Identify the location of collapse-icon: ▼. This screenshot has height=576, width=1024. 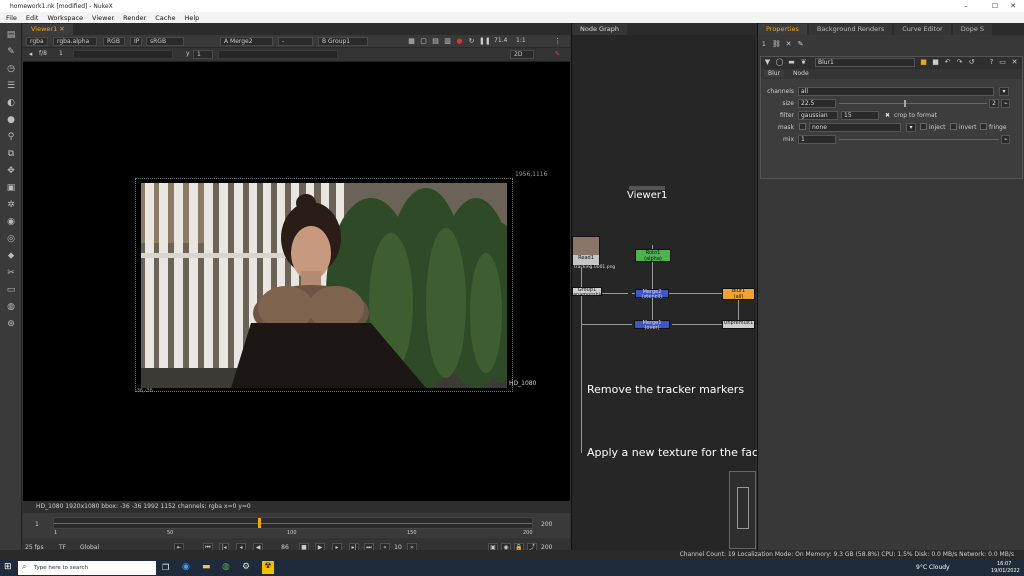
(767, 62).